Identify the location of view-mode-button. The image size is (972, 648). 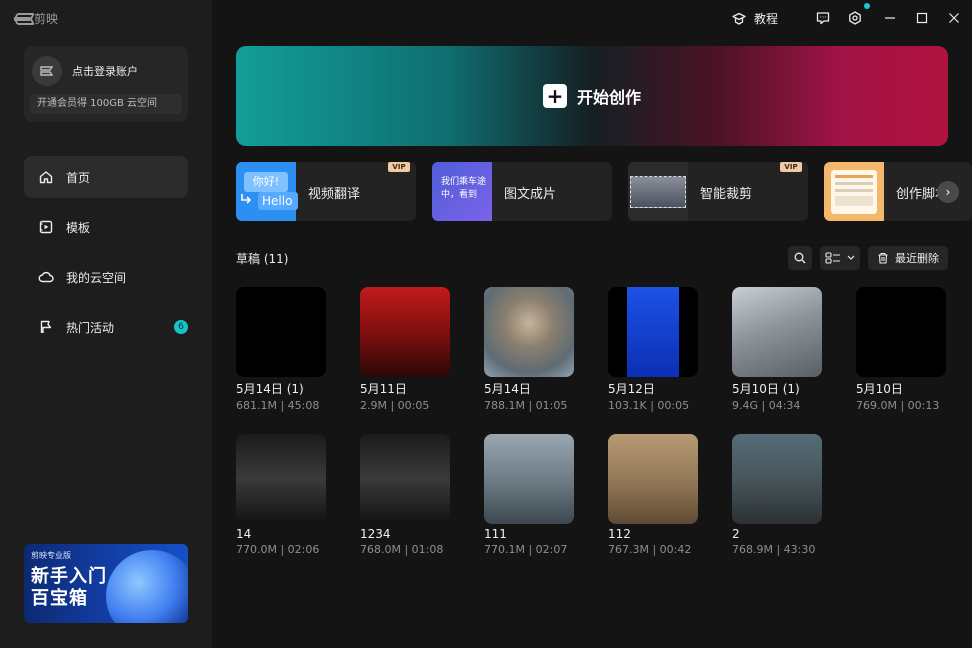
(840, 258).